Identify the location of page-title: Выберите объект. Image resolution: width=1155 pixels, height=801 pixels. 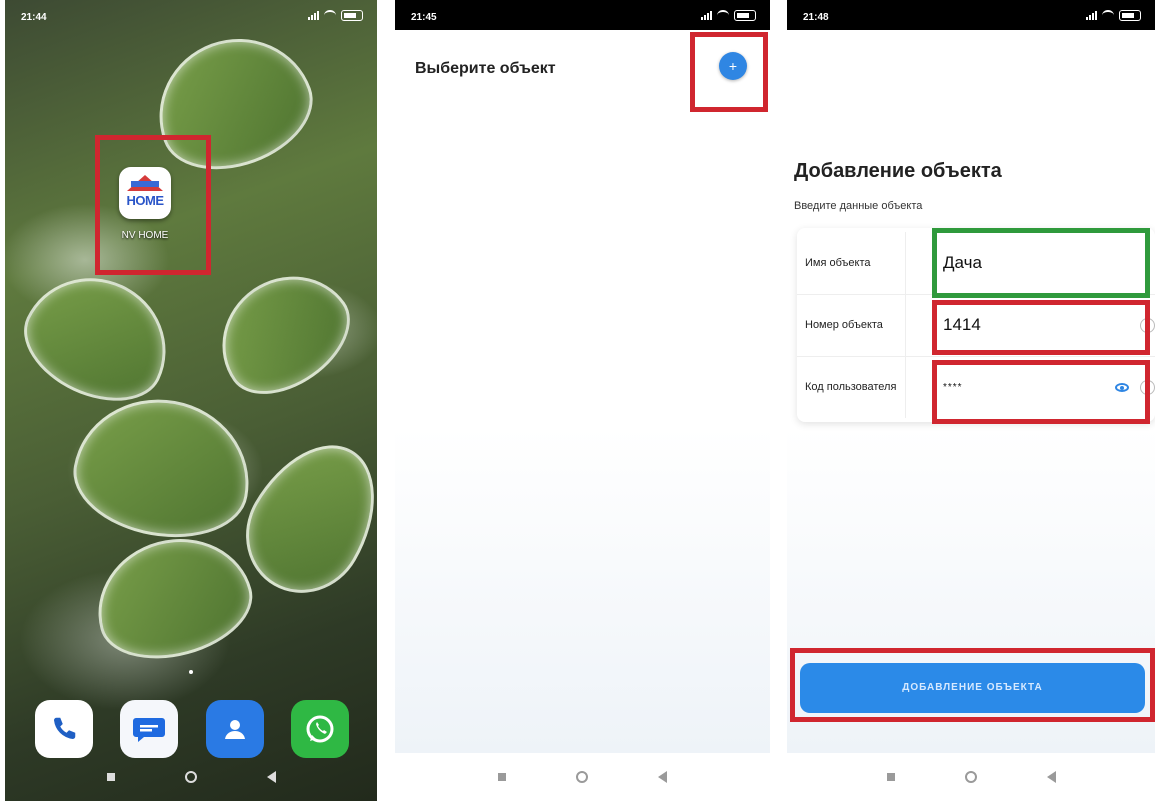
(485, 68).